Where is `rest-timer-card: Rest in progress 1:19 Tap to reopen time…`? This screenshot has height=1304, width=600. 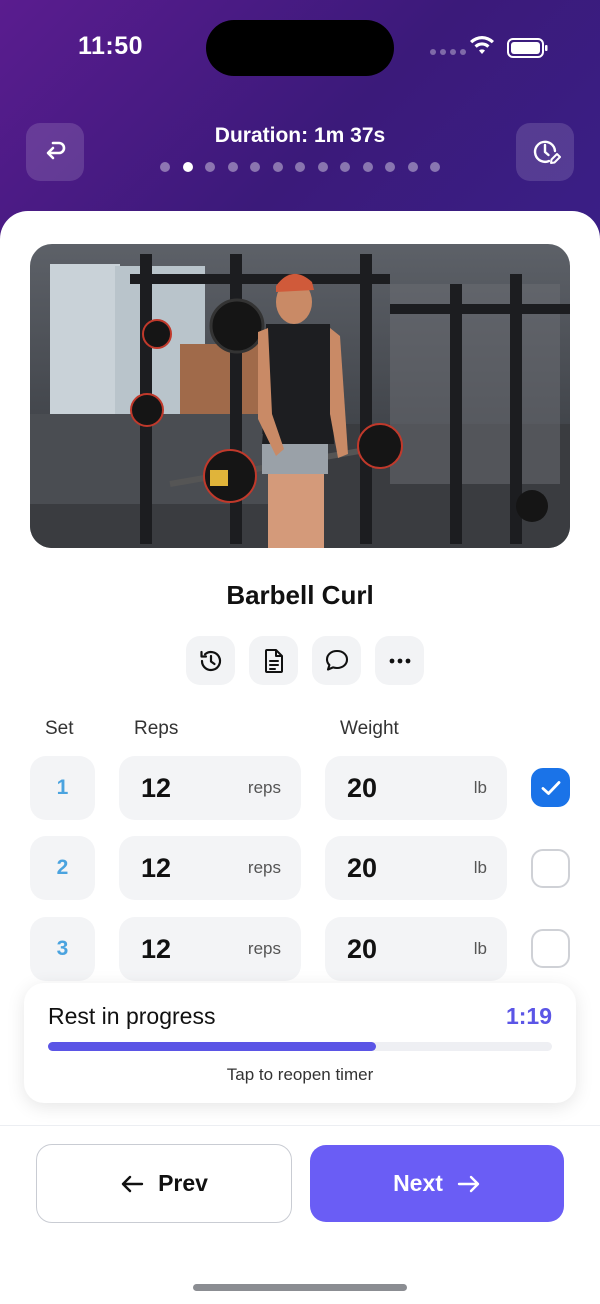 rest-timer-card: Rest in progress 1:19 Tap to reopen time… is located at coordinates (300, 1043).